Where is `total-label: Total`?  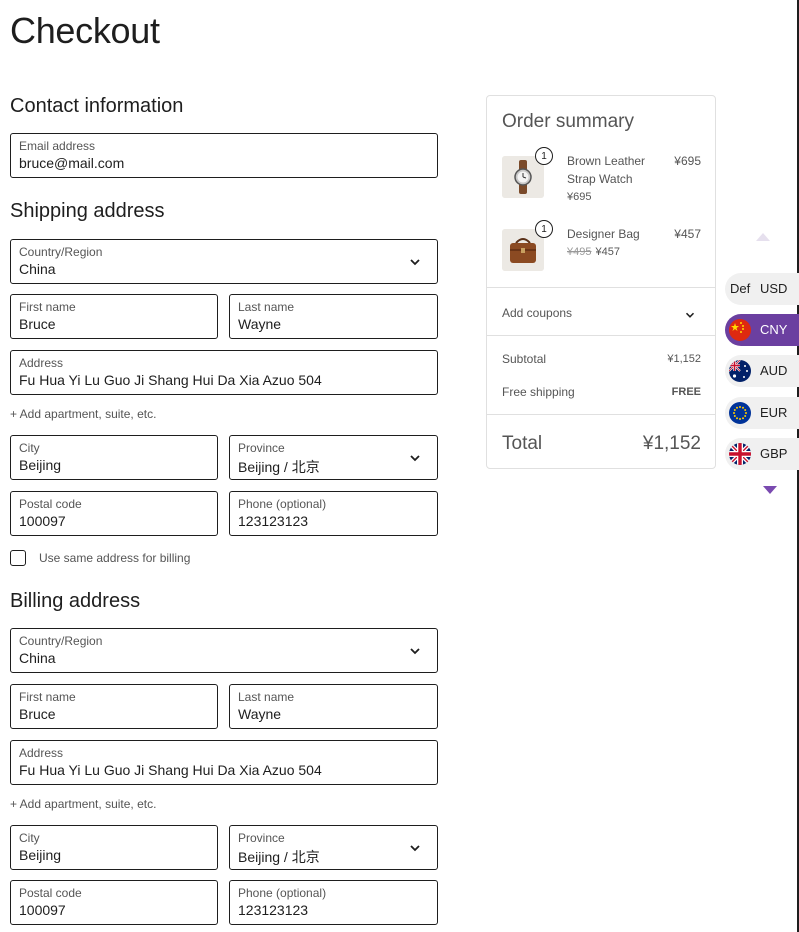 total-label: Total is located at coordinates (522, 443).